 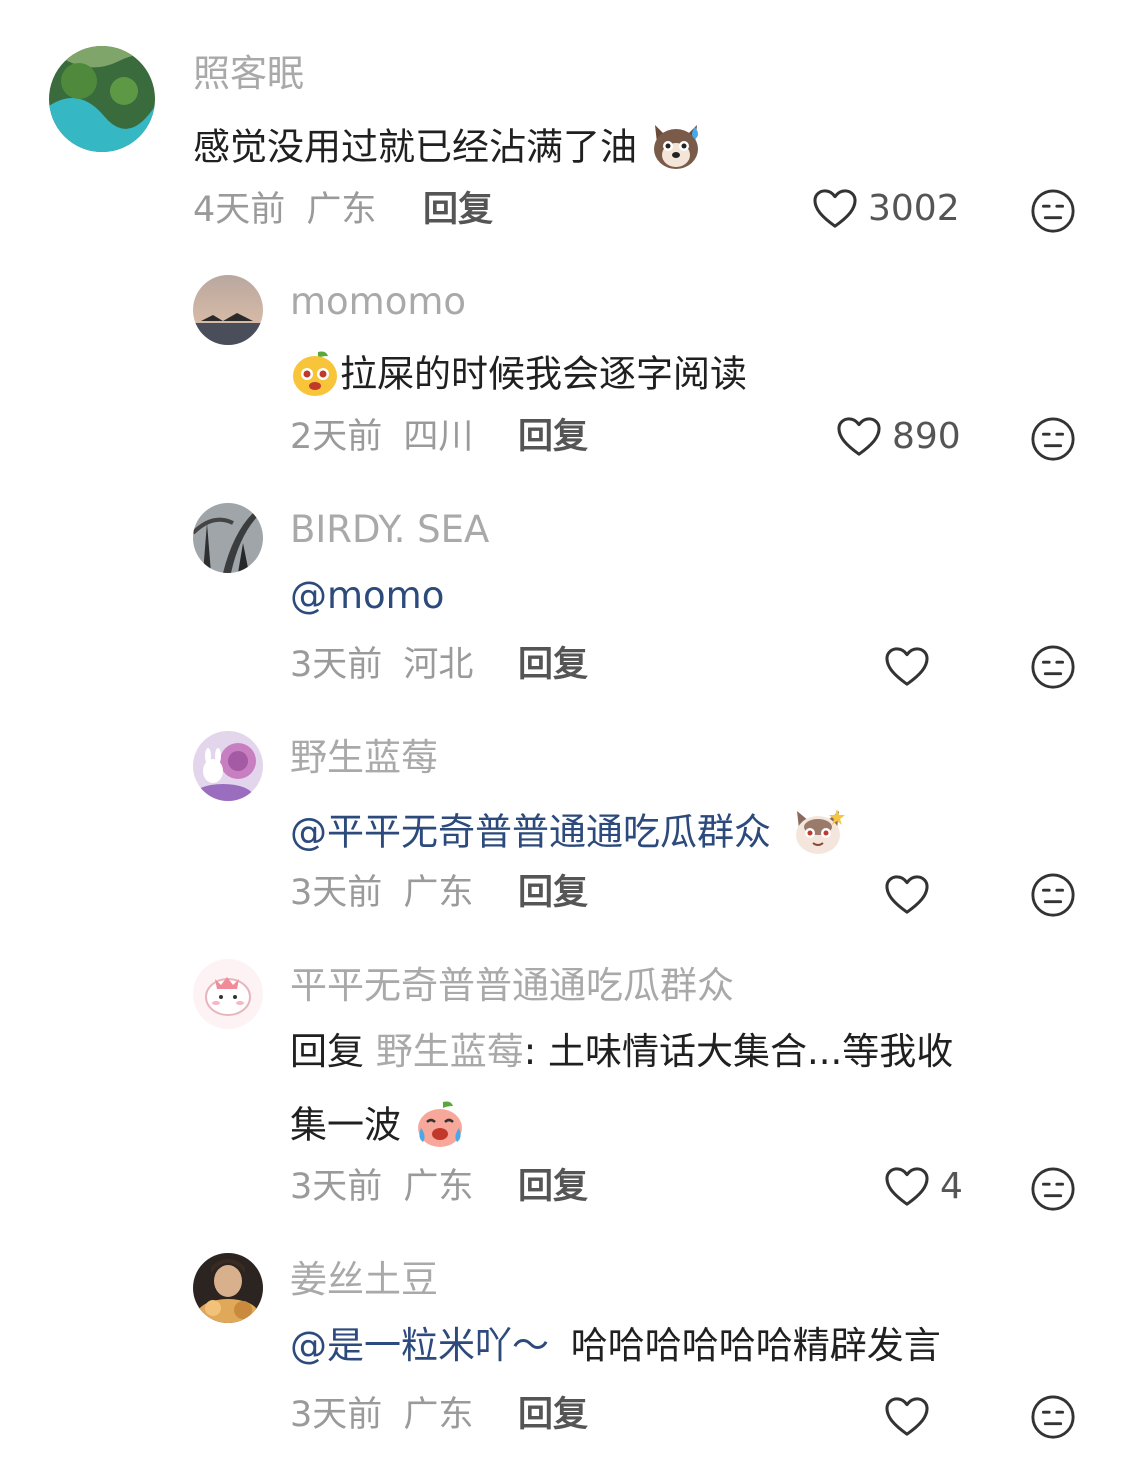 What do you see at coordinates (345, 1125) in the screenshot?
I see `comment-body-continued: 集一波` at bounding box center [345, 1125].